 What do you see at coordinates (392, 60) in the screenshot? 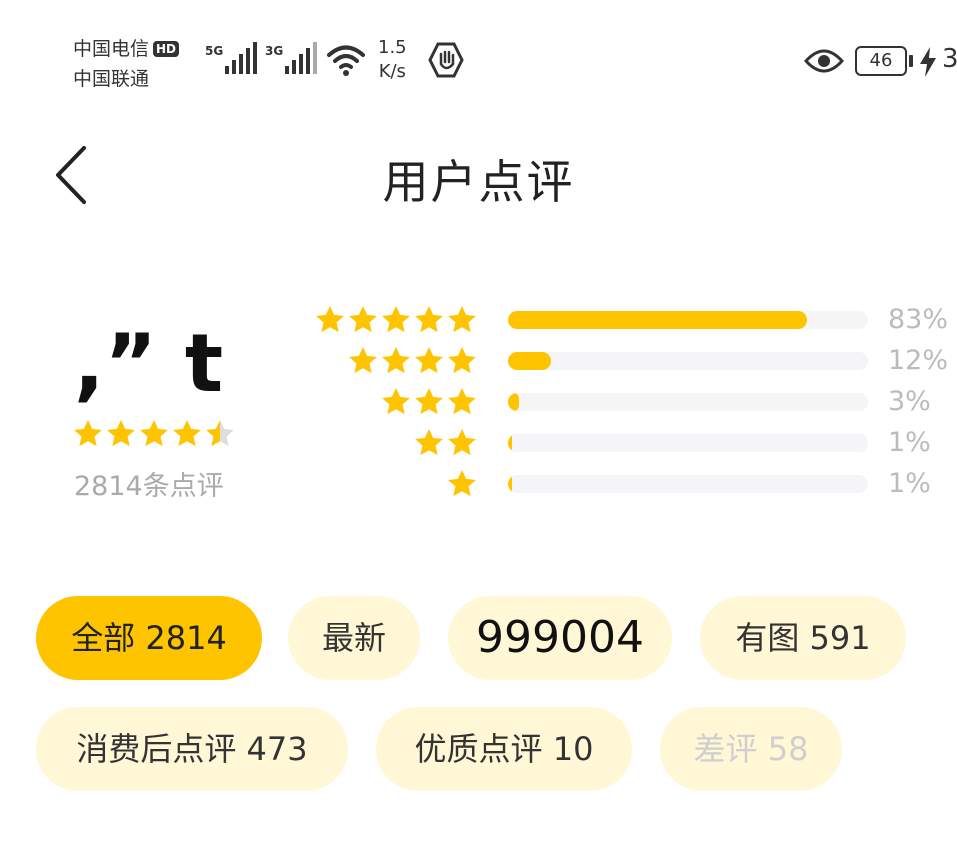
I see `network-speed: 1.5 K/s` at bounding box center [392, 60].